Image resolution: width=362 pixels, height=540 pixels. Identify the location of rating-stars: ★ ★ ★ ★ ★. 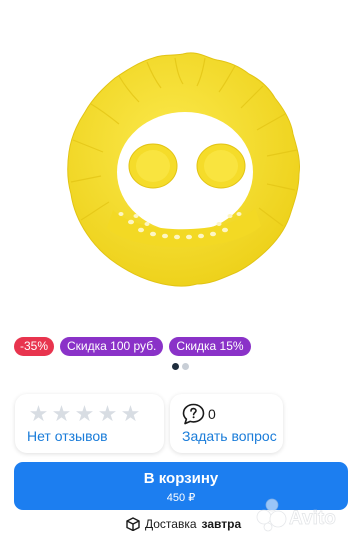
(84, 413).